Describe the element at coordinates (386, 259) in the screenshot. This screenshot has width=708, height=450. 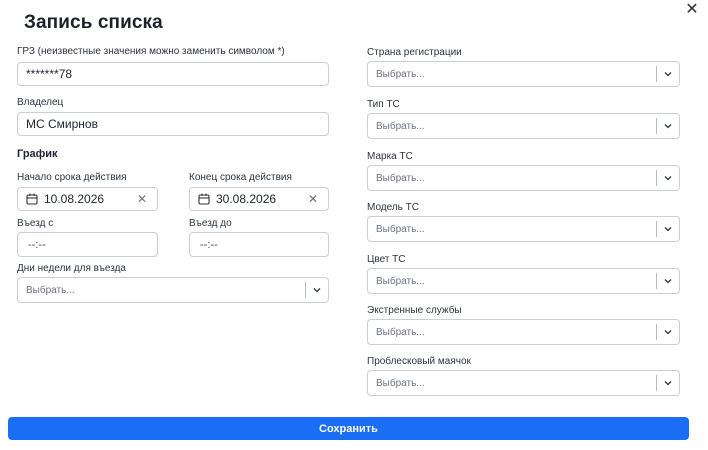
I see `right-field-label: Цвет ТС` at that location.